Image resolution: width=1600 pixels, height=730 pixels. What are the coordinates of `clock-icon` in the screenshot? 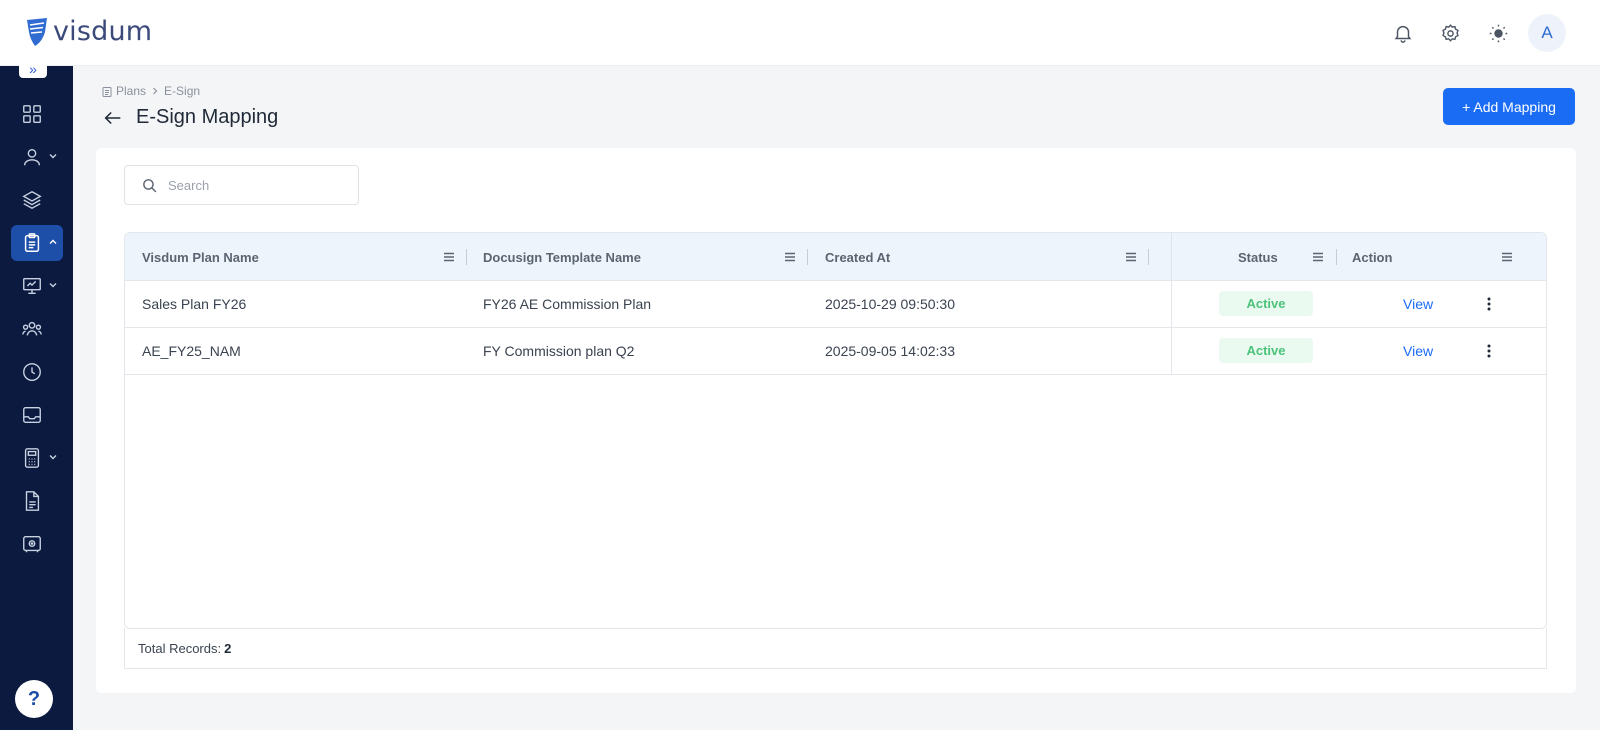 It's located at (32, 372).